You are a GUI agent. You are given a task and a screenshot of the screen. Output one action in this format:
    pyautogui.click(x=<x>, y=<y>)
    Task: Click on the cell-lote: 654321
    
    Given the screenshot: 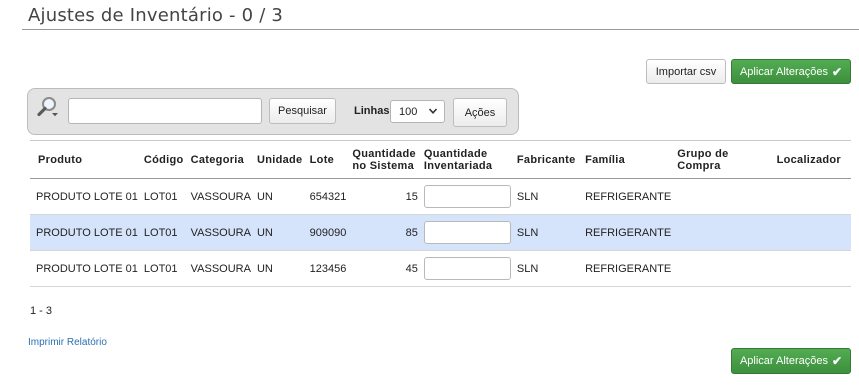 What is the action you would take?
    pyautogui.click(x=328, y=196)
    